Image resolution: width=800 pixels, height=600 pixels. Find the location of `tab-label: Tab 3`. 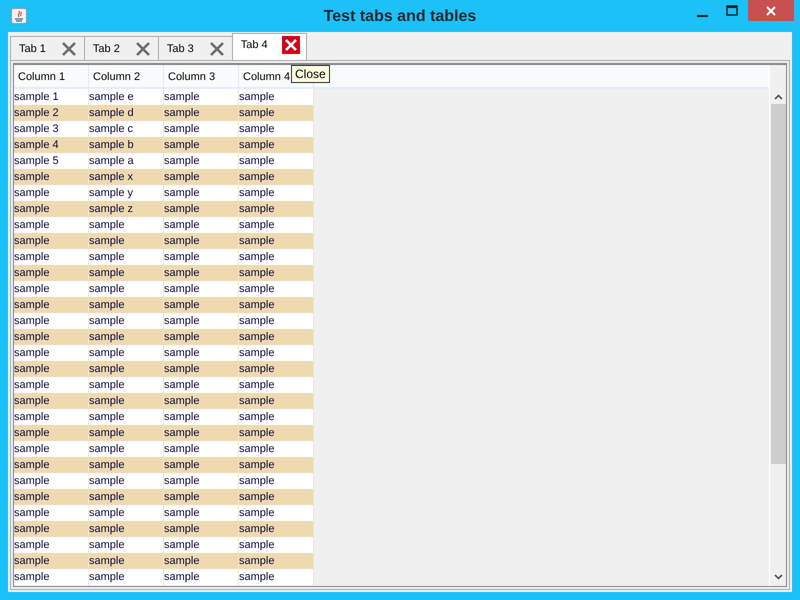

tab-label: Tab 3 is located at coordinates (180, 48).